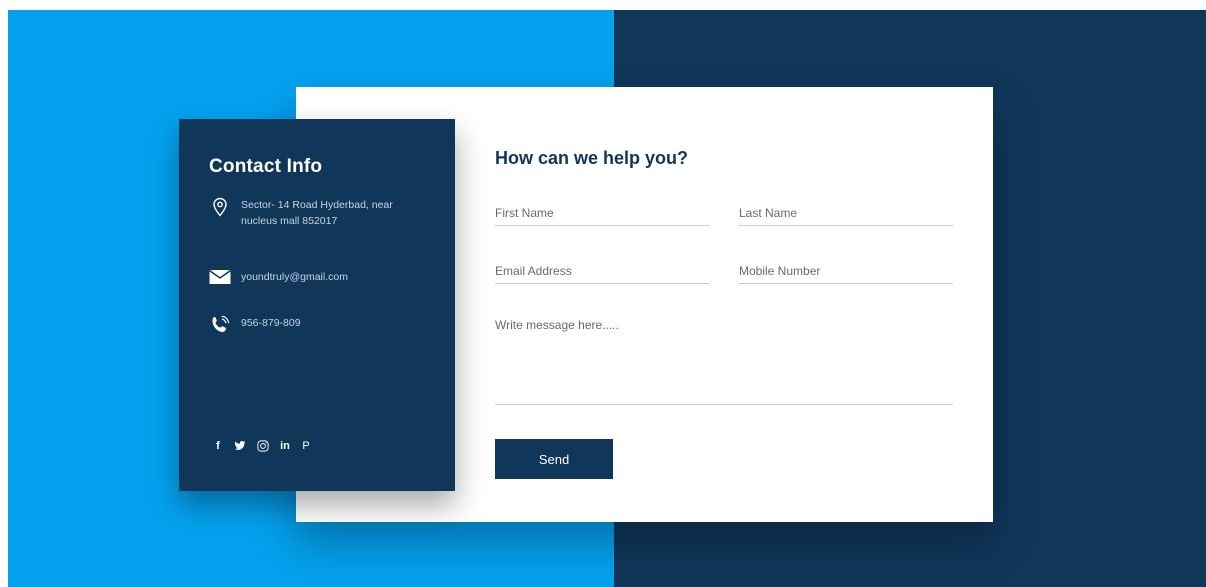 The width and height of the screenshot is (1206, 587). I want to click on social-links: f in P, so click(262, 446).